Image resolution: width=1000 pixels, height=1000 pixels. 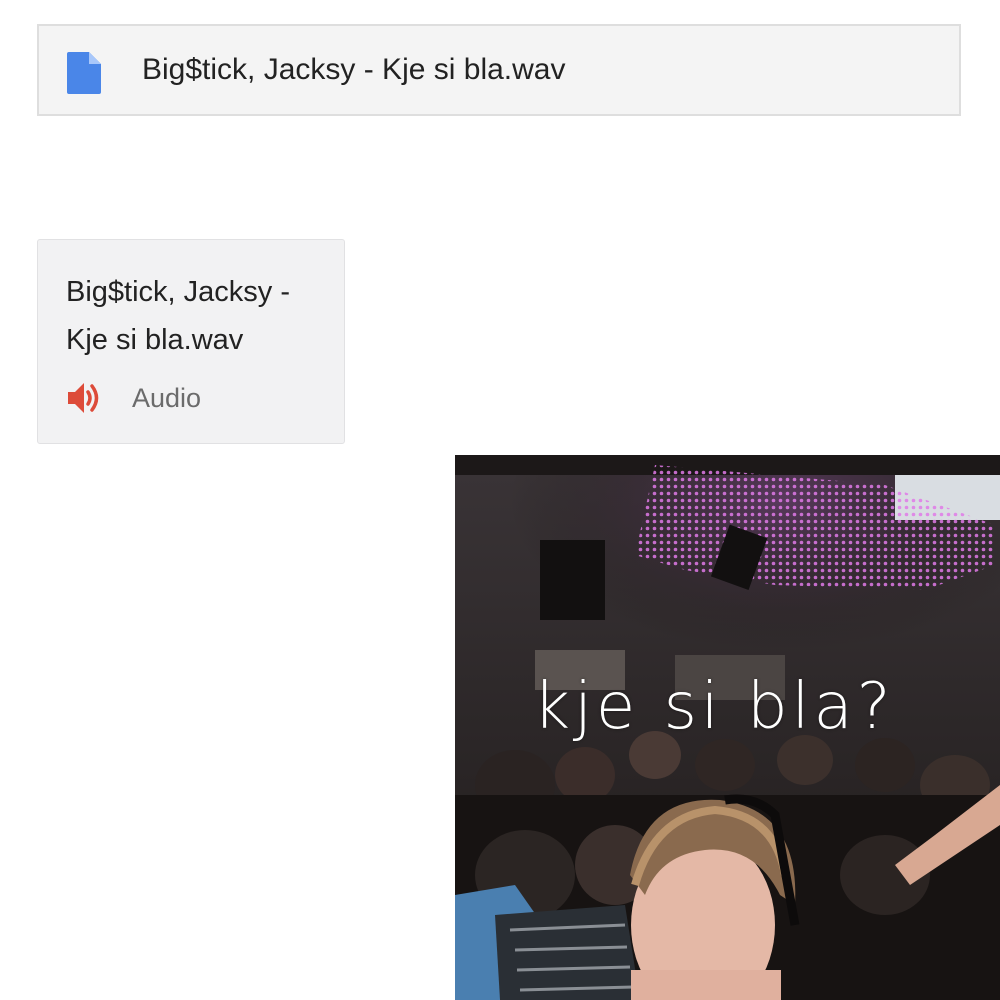 I want to click on speaker-icon, so click(x=83, y=398).